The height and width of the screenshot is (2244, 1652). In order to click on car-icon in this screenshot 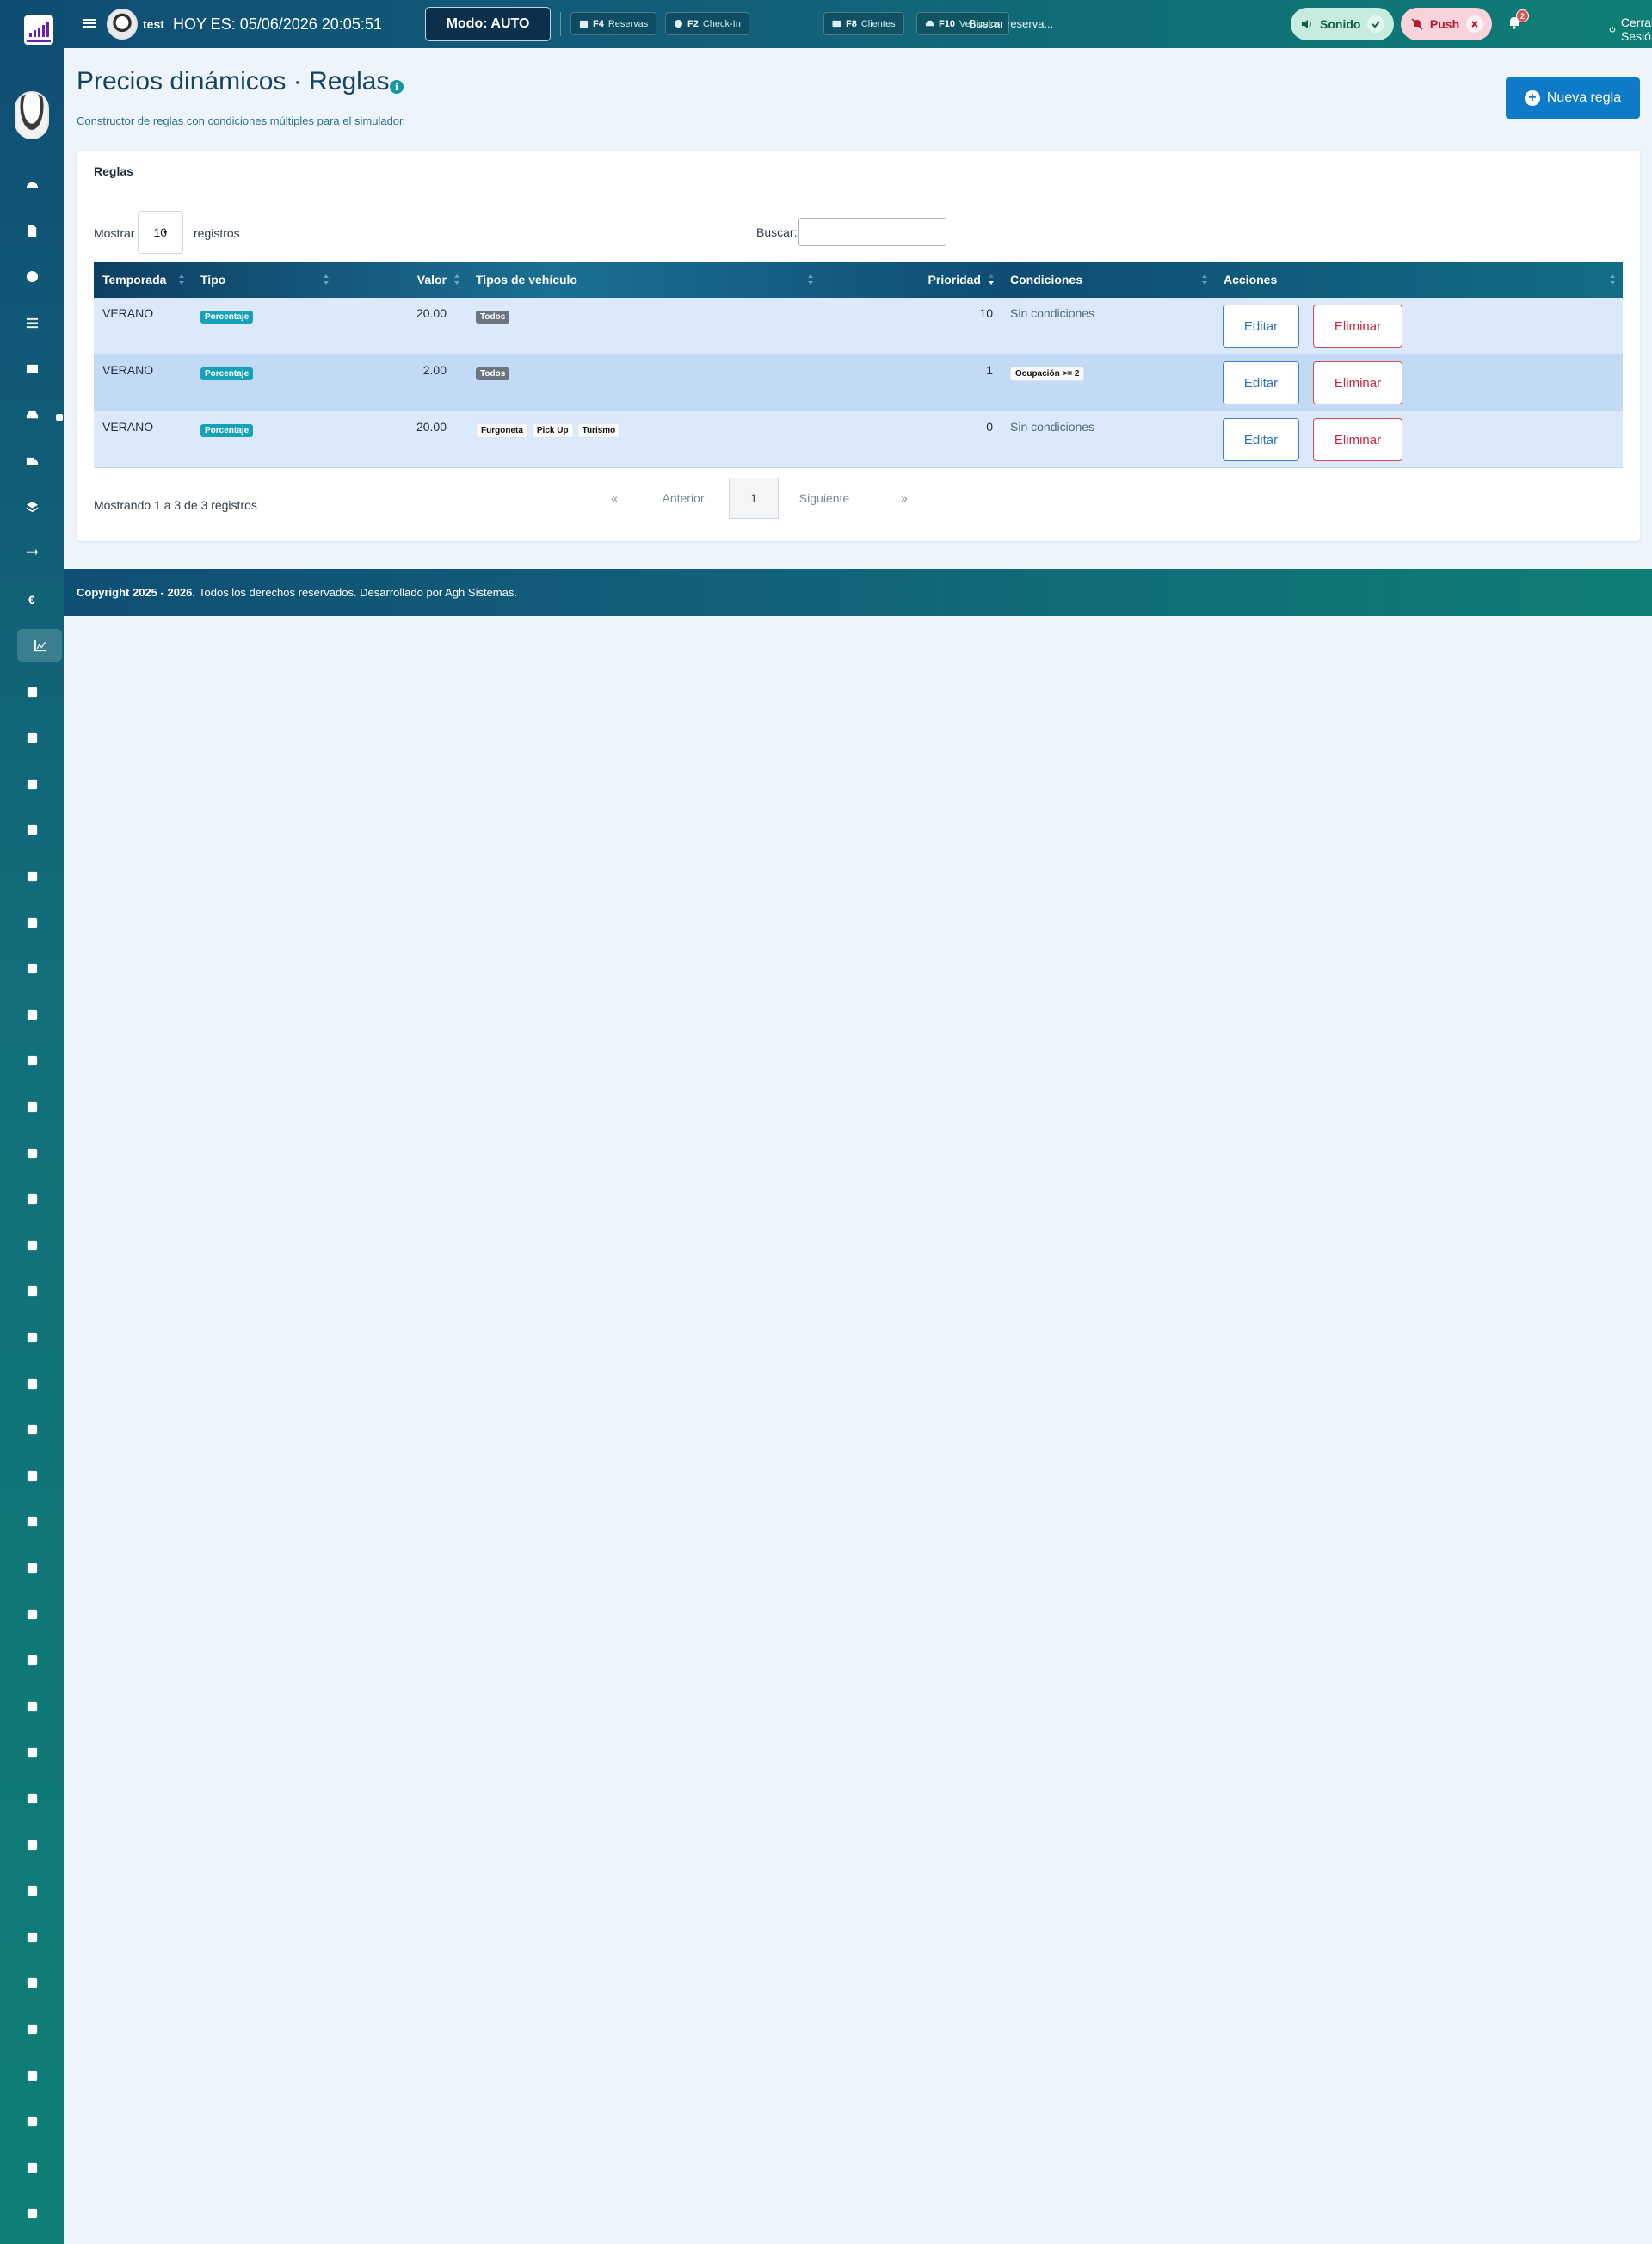, I will do `click(31, 414)`.